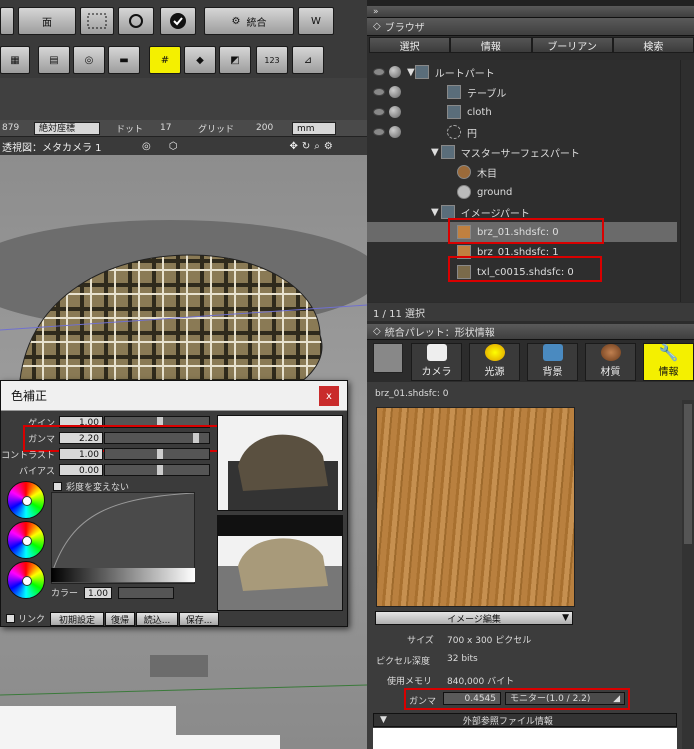 Image resolution: width=694 pixels, height=749 pixels. Describe the element at coordinates (316, 21) in the screenshot. I see `wrench-button: W` at that location.